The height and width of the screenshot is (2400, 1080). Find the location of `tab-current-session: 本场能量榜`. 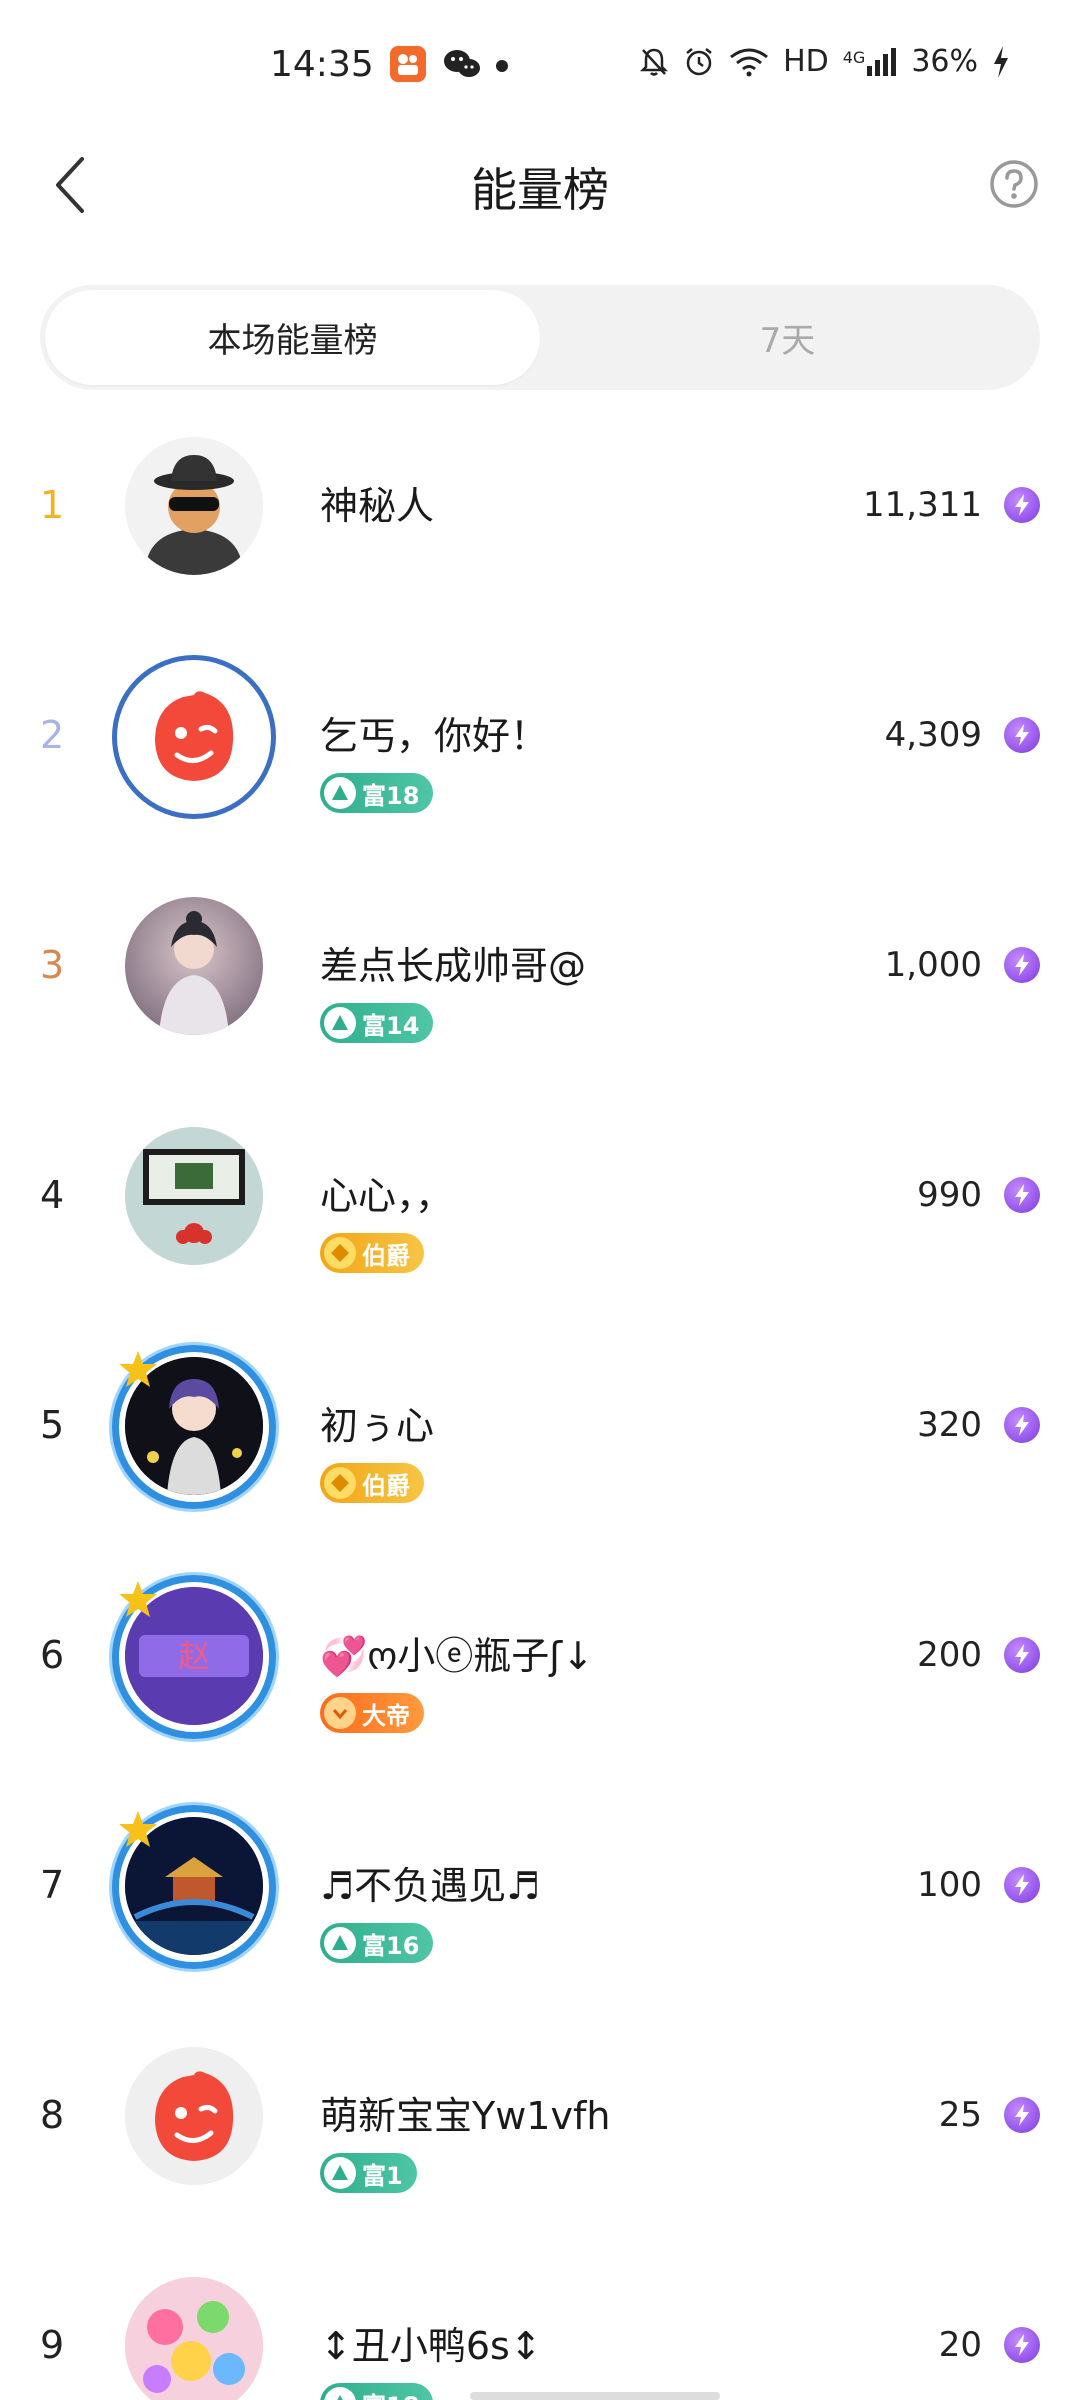

tab-current-session: 本场能量榜 is located at coordinates (292, 337).